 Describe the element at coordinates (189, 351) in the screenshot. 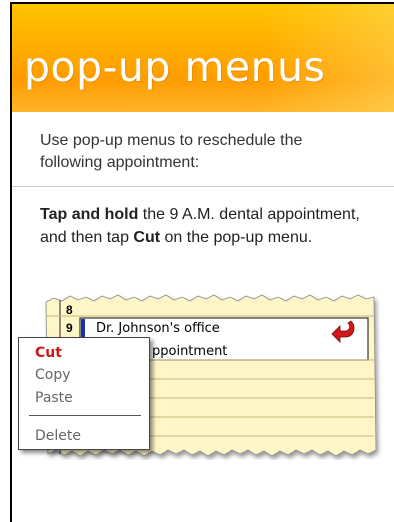

I see `appointment-subtitle: ppointment` at that location.